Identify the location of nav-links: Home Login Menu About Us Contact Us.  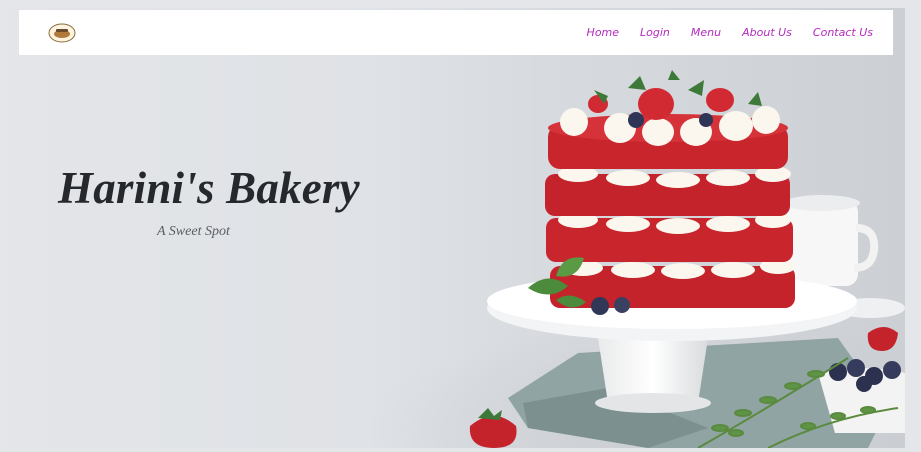
(719, 32).